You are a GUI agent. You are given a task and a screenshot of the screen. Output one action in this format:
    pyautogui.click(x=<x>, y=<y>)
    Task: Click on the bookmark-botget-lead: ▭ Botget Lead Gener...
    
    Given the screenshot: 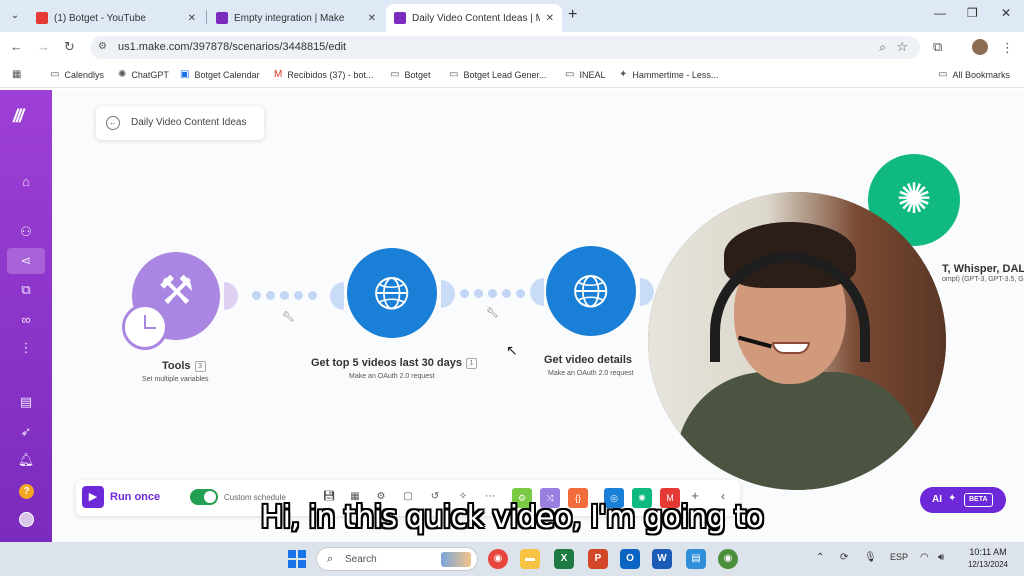 What is the action you would take?
    pyautogui.click(x=498, y=74)
    